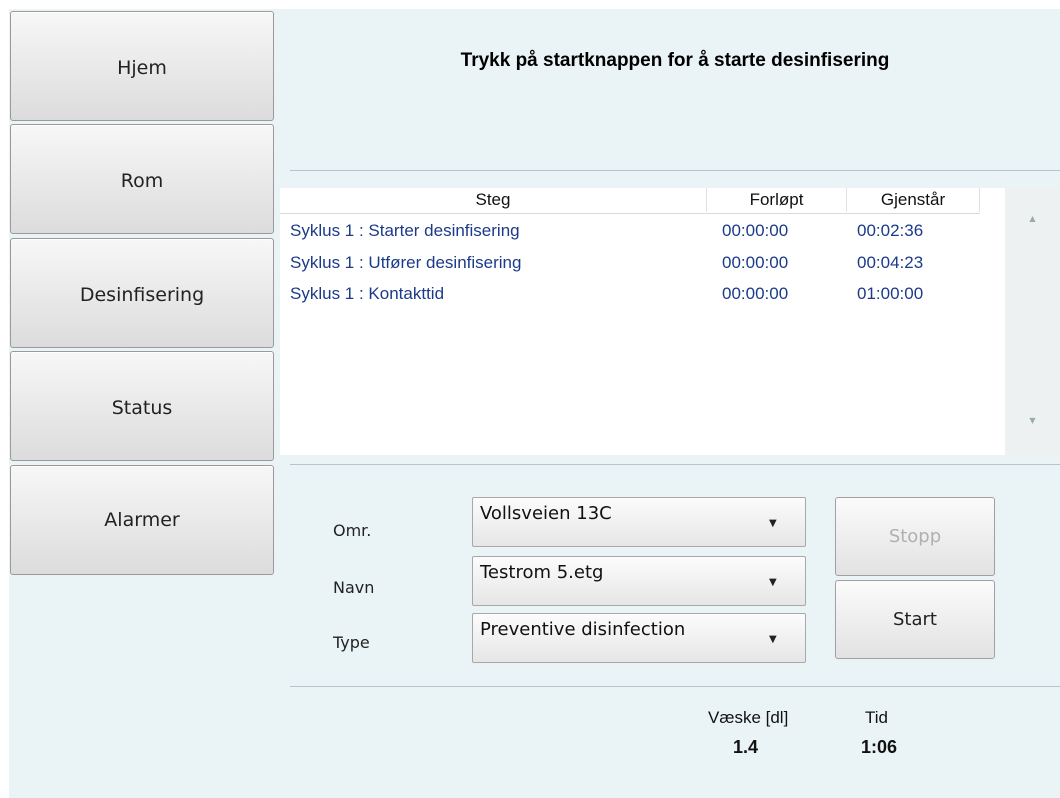  What do you see at coordinates (755, 293) in the screenshot?
I see `row-3-elapsed: 00:00:00` at bounding box center [755, 293].